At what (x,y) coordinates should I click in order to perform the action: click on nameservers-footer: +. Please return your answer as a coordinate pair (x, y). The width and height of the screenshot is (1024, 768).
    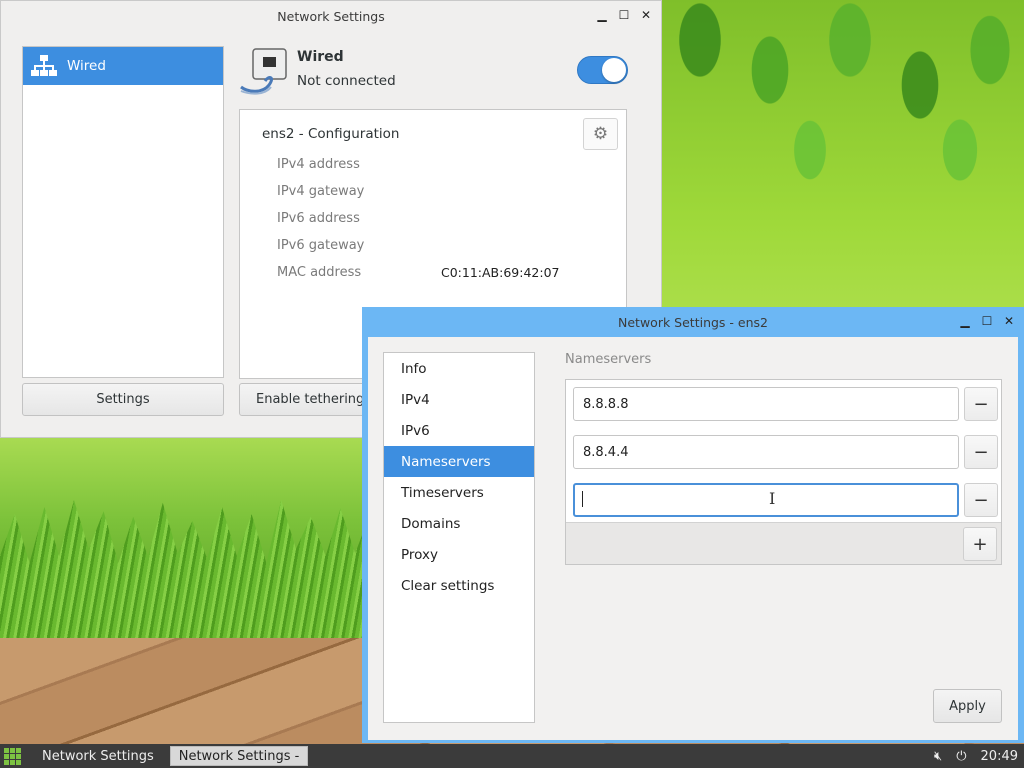
    Looking at the image, I should click on (783, 543).